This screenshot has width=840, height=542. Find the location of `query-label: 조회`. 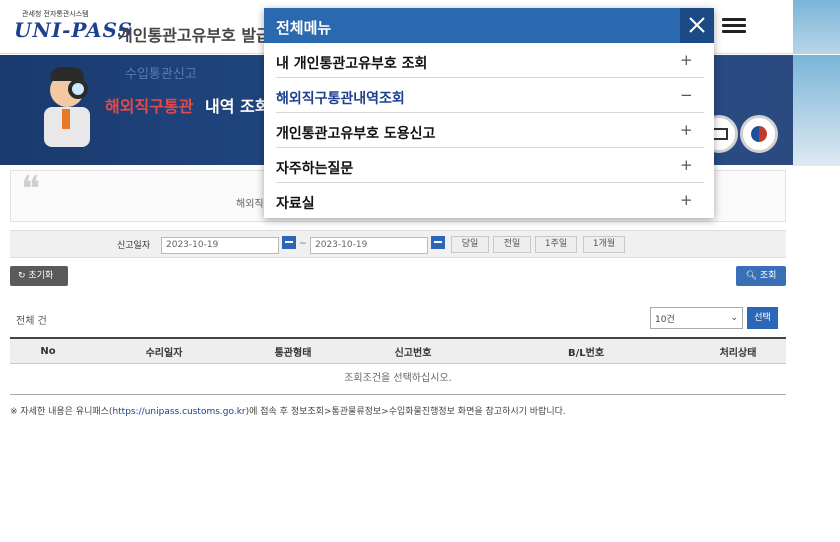

query-label: 조회 is located at coordinates (768, 276).